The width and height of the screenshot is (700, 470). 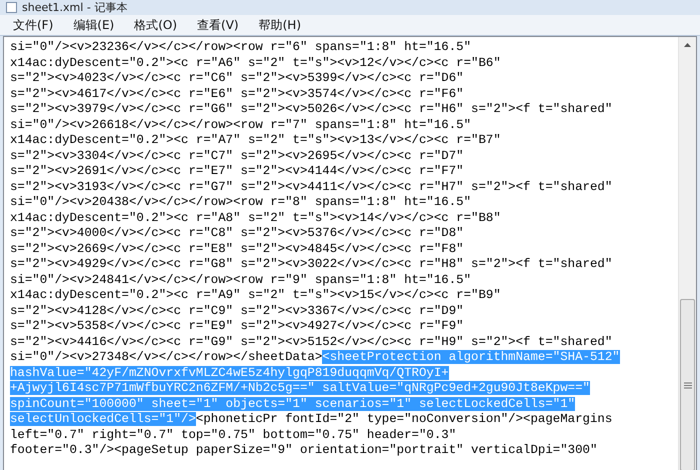 I want to click on code-text: x14ac:dyDescent="0.2"><c r="A8" s="2" t="s"><v>14</v></c><c r="B8", so click(x=255, y=217).